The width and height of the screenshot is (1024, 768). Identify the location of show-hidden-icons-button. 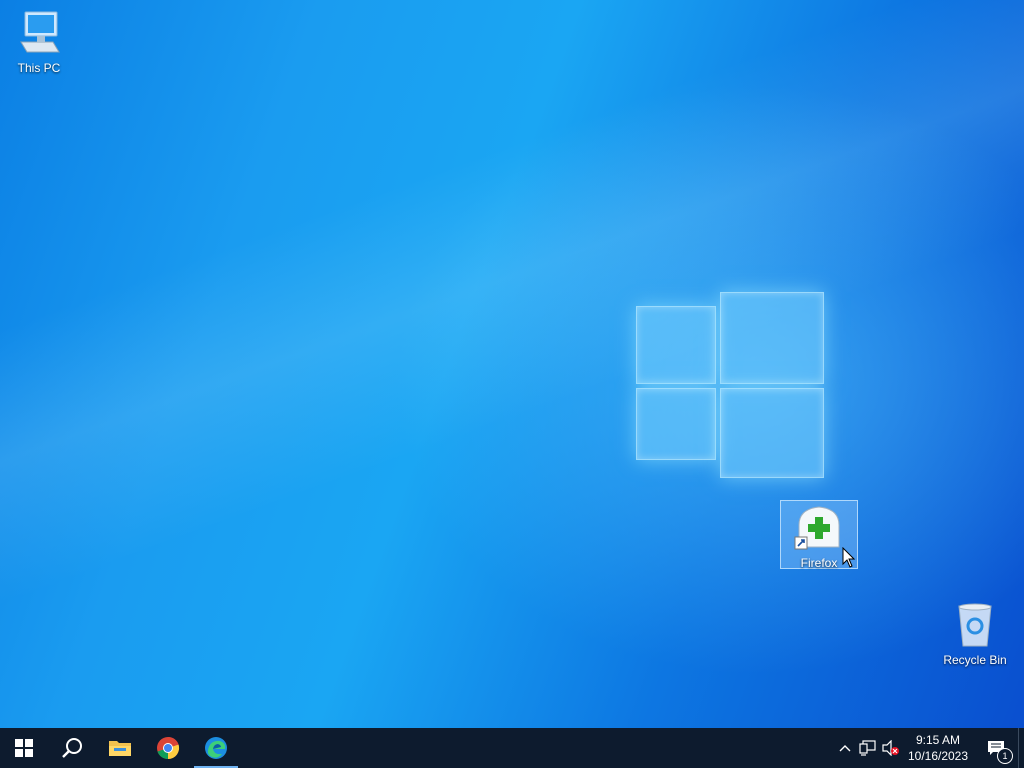
(845, 748).